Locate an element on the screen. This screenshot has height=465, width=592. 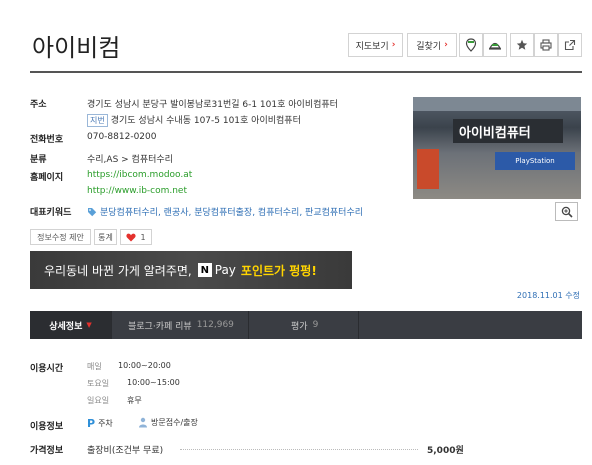
share-icon is located at coordinates (570, 45).